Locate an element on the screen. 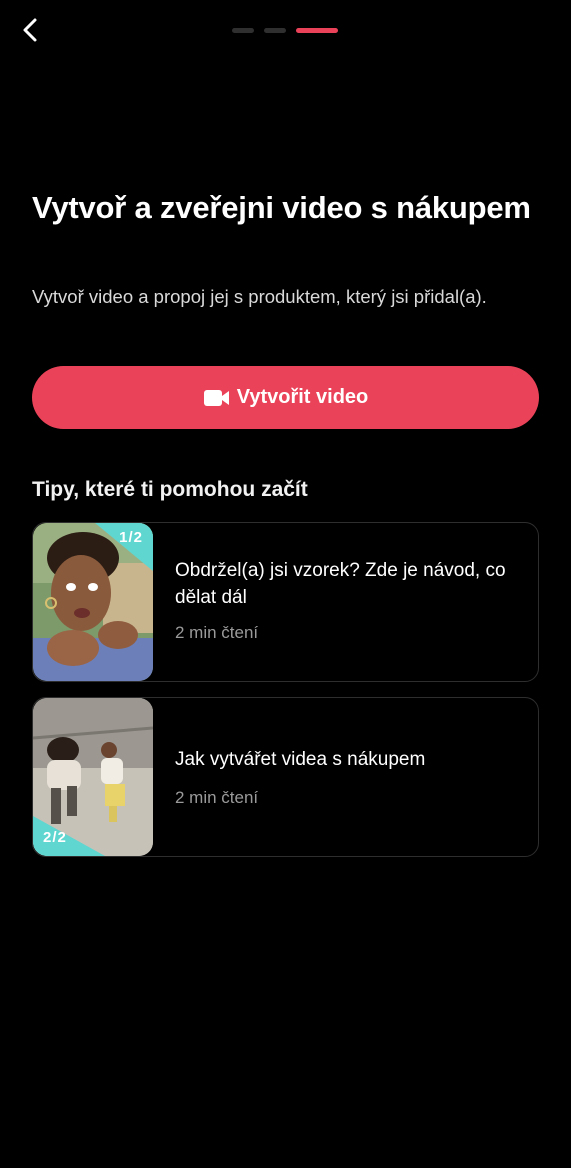  tip-title-2: Jak vytvářet videa s nákupem is located at coordinates (300, 759).